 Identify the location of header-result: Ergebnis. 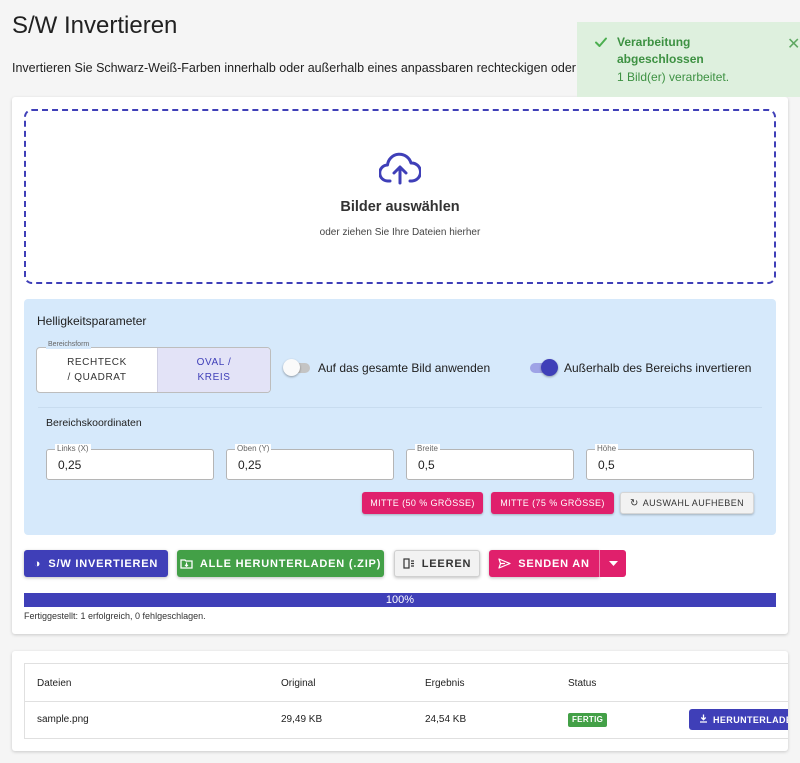
(445, 683).